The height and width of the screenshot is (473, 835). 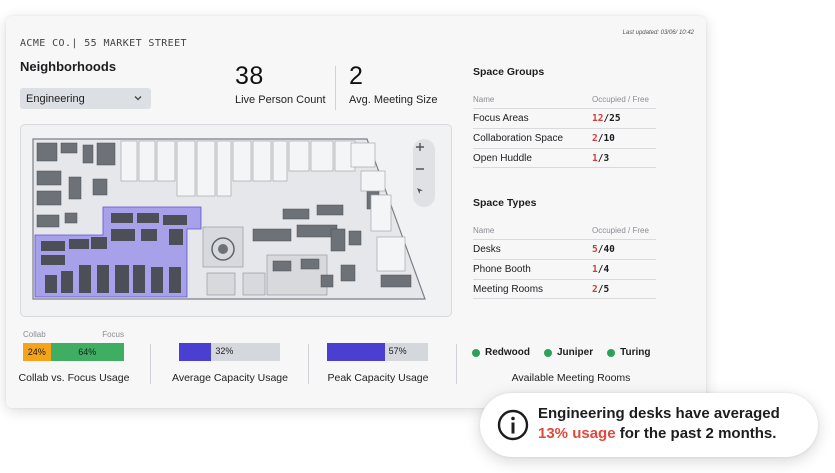 What do you see at coordinates (577, 433) in the screenshot?
I see `toast-highlight: 13% usage` at bounding box center [577, 433].